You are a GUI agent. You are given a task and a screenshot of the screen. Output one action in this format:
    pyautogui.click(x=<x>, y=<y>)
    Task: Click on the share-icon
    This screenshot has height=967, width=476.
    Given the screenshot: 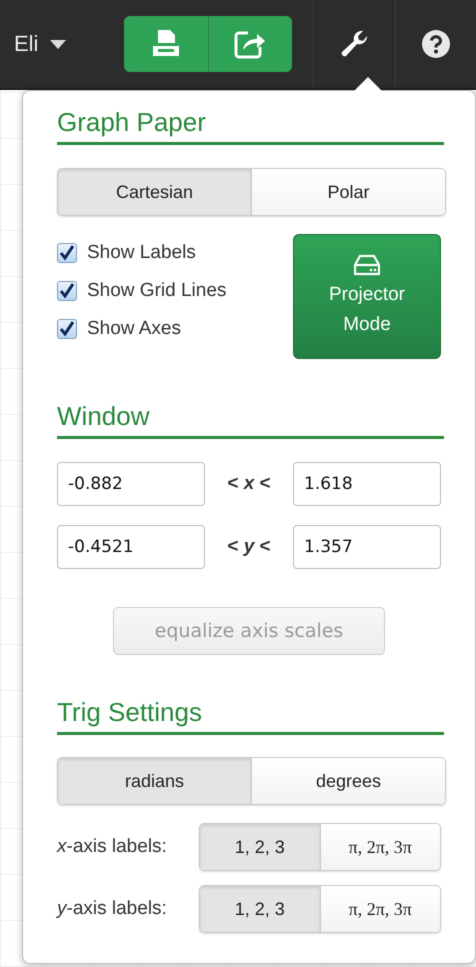 What is the action you would take?
    pyautogui.click(x=250, y=44)
    